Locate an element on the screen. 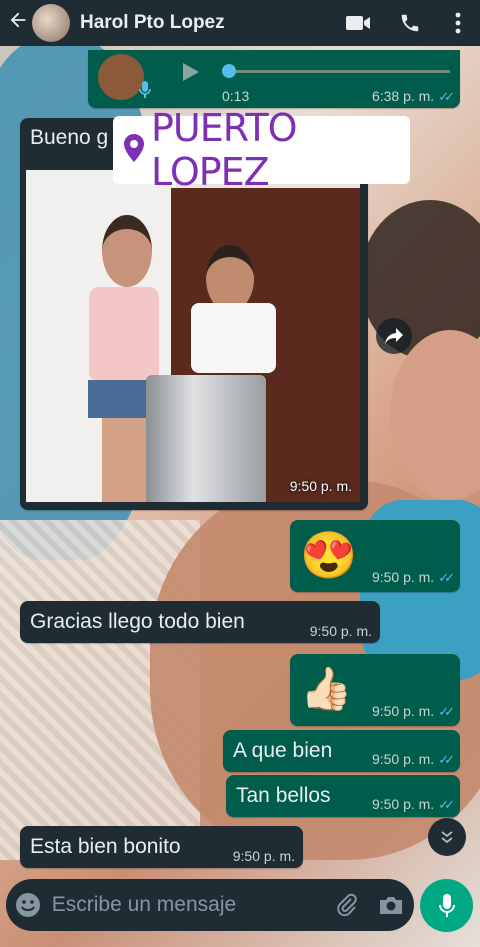  message-bubble-in: Gracias llego todo bien 9:50 p. m. is located at coordinates (200, 622).